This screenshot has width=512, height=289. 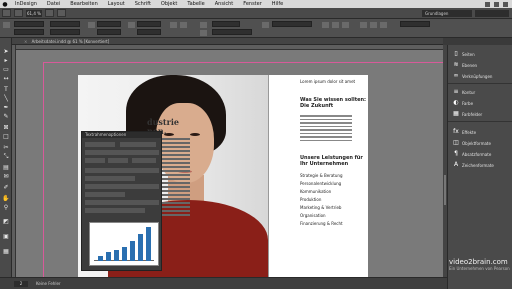 I want to click on dock-item-ebenen: ≋ Ebenen, so click(x=480, y=65).